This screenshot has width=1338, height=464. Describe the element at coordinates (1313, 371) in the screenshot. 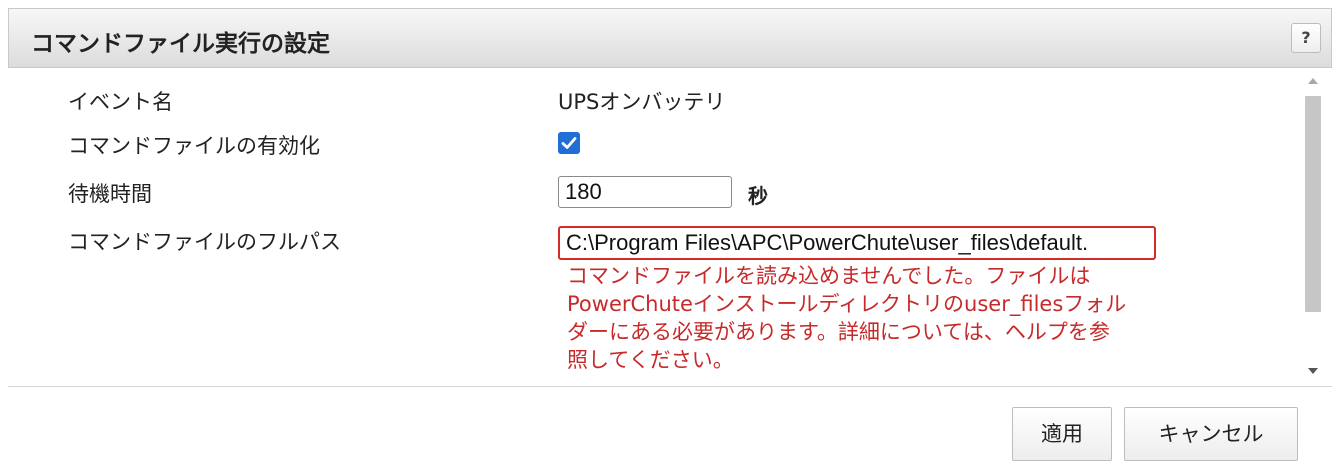

I see `triangle-down-icon` at that location.